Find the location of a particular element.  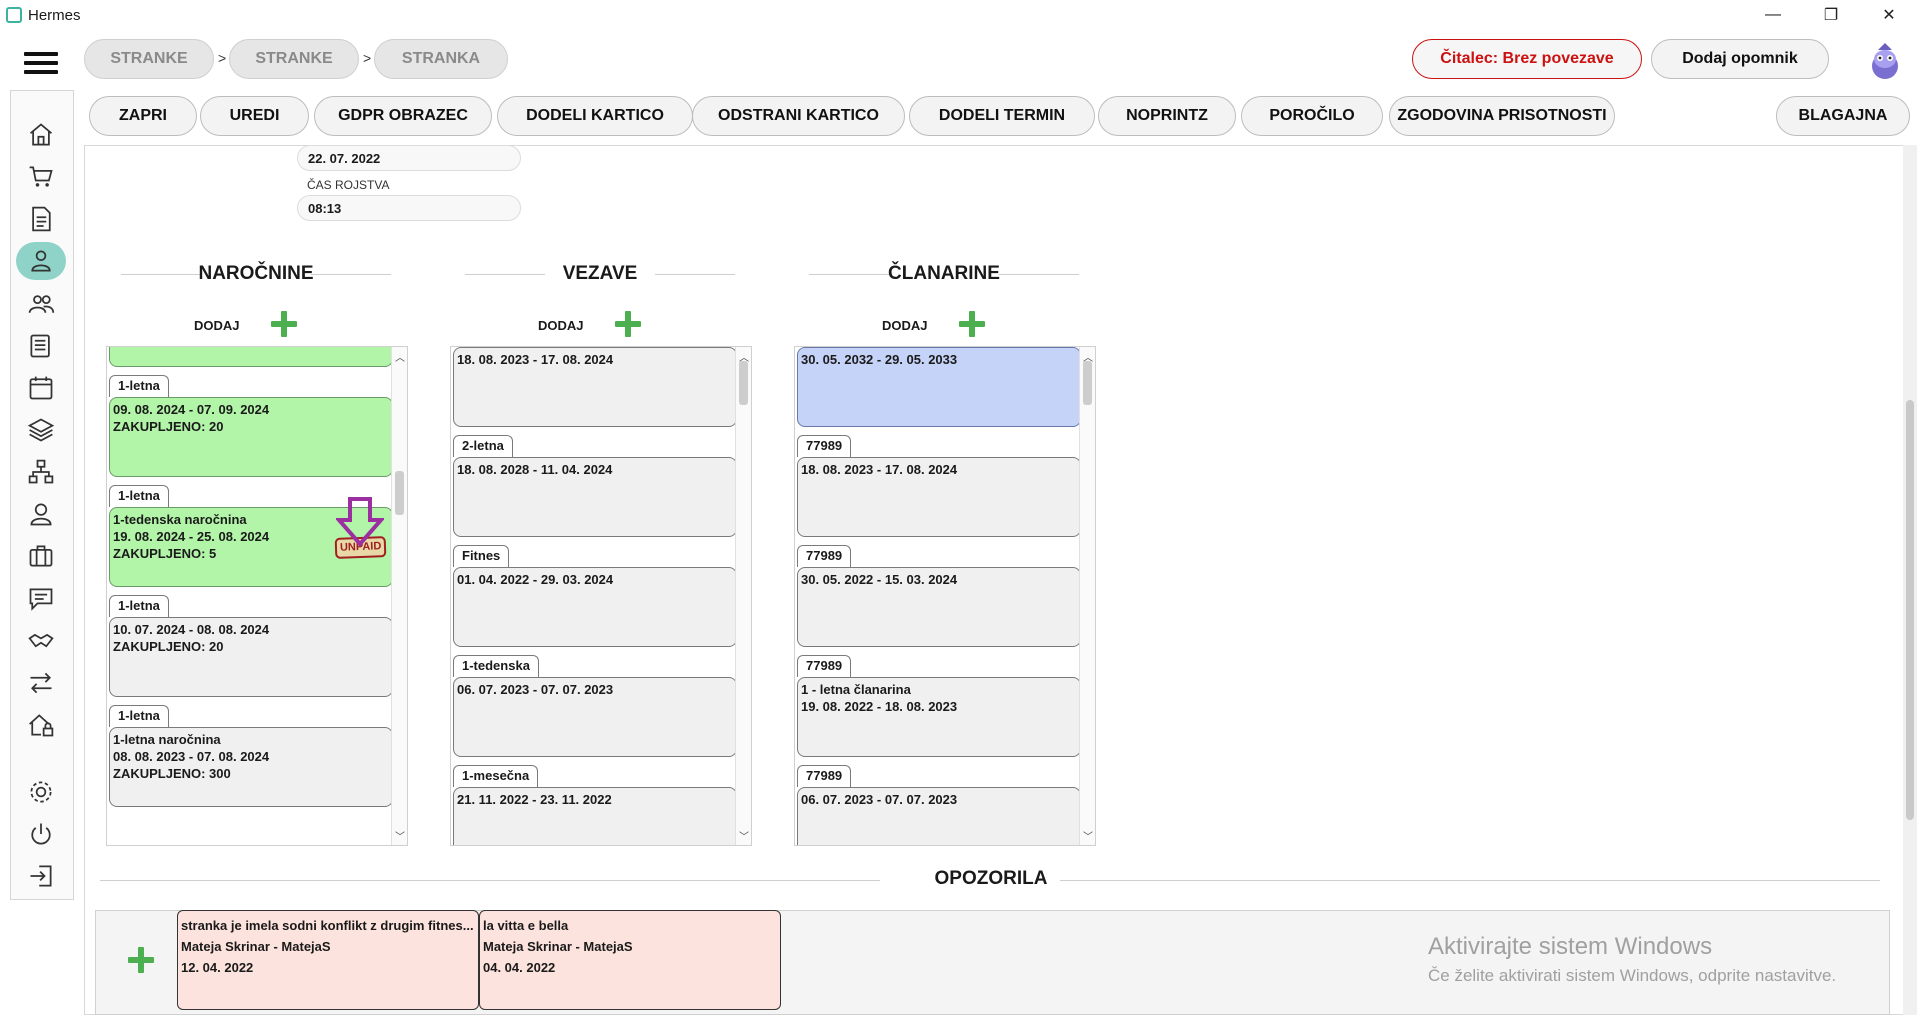

scrollbar-thumb is located at coordinates (1910, 610).